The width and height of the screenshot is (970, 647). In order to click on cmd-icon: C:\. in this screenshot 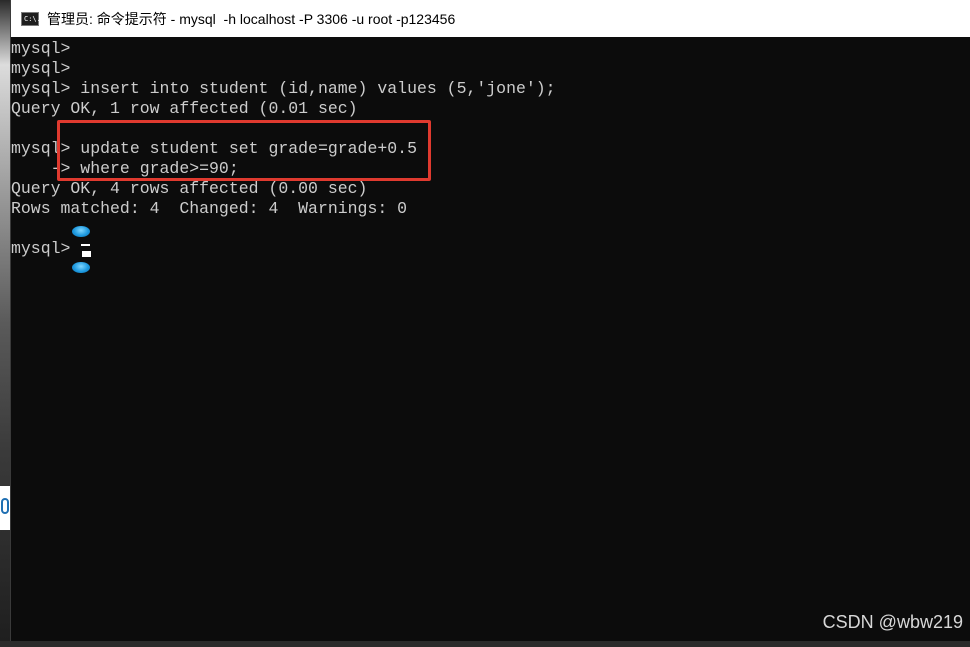, I will do `click(31, 18)`.